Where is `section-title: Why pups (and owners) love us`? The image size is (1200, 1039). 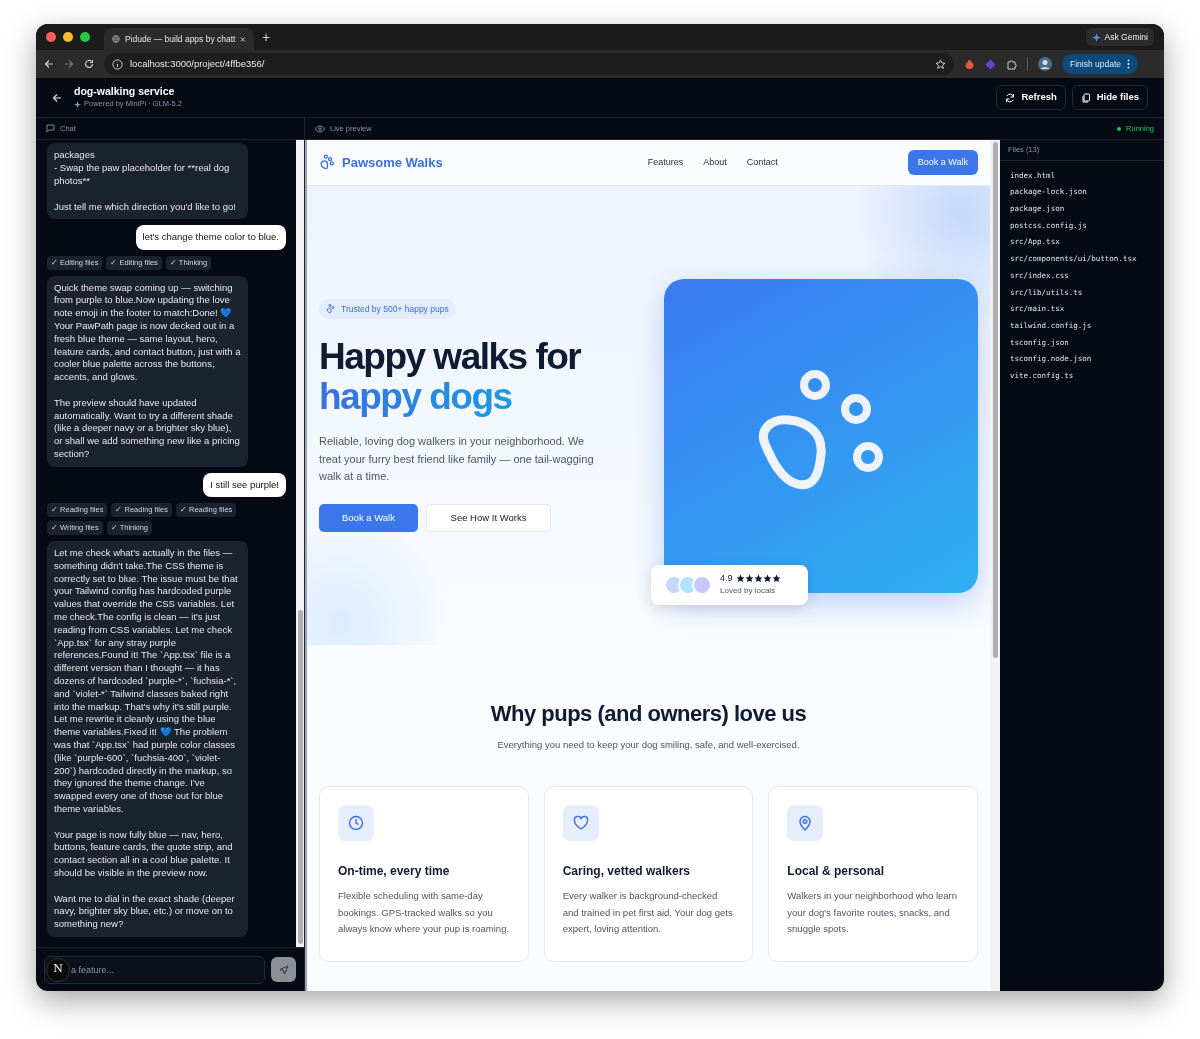 section-title: Why pups (and owners) love us is located at coordinates (648, 714).